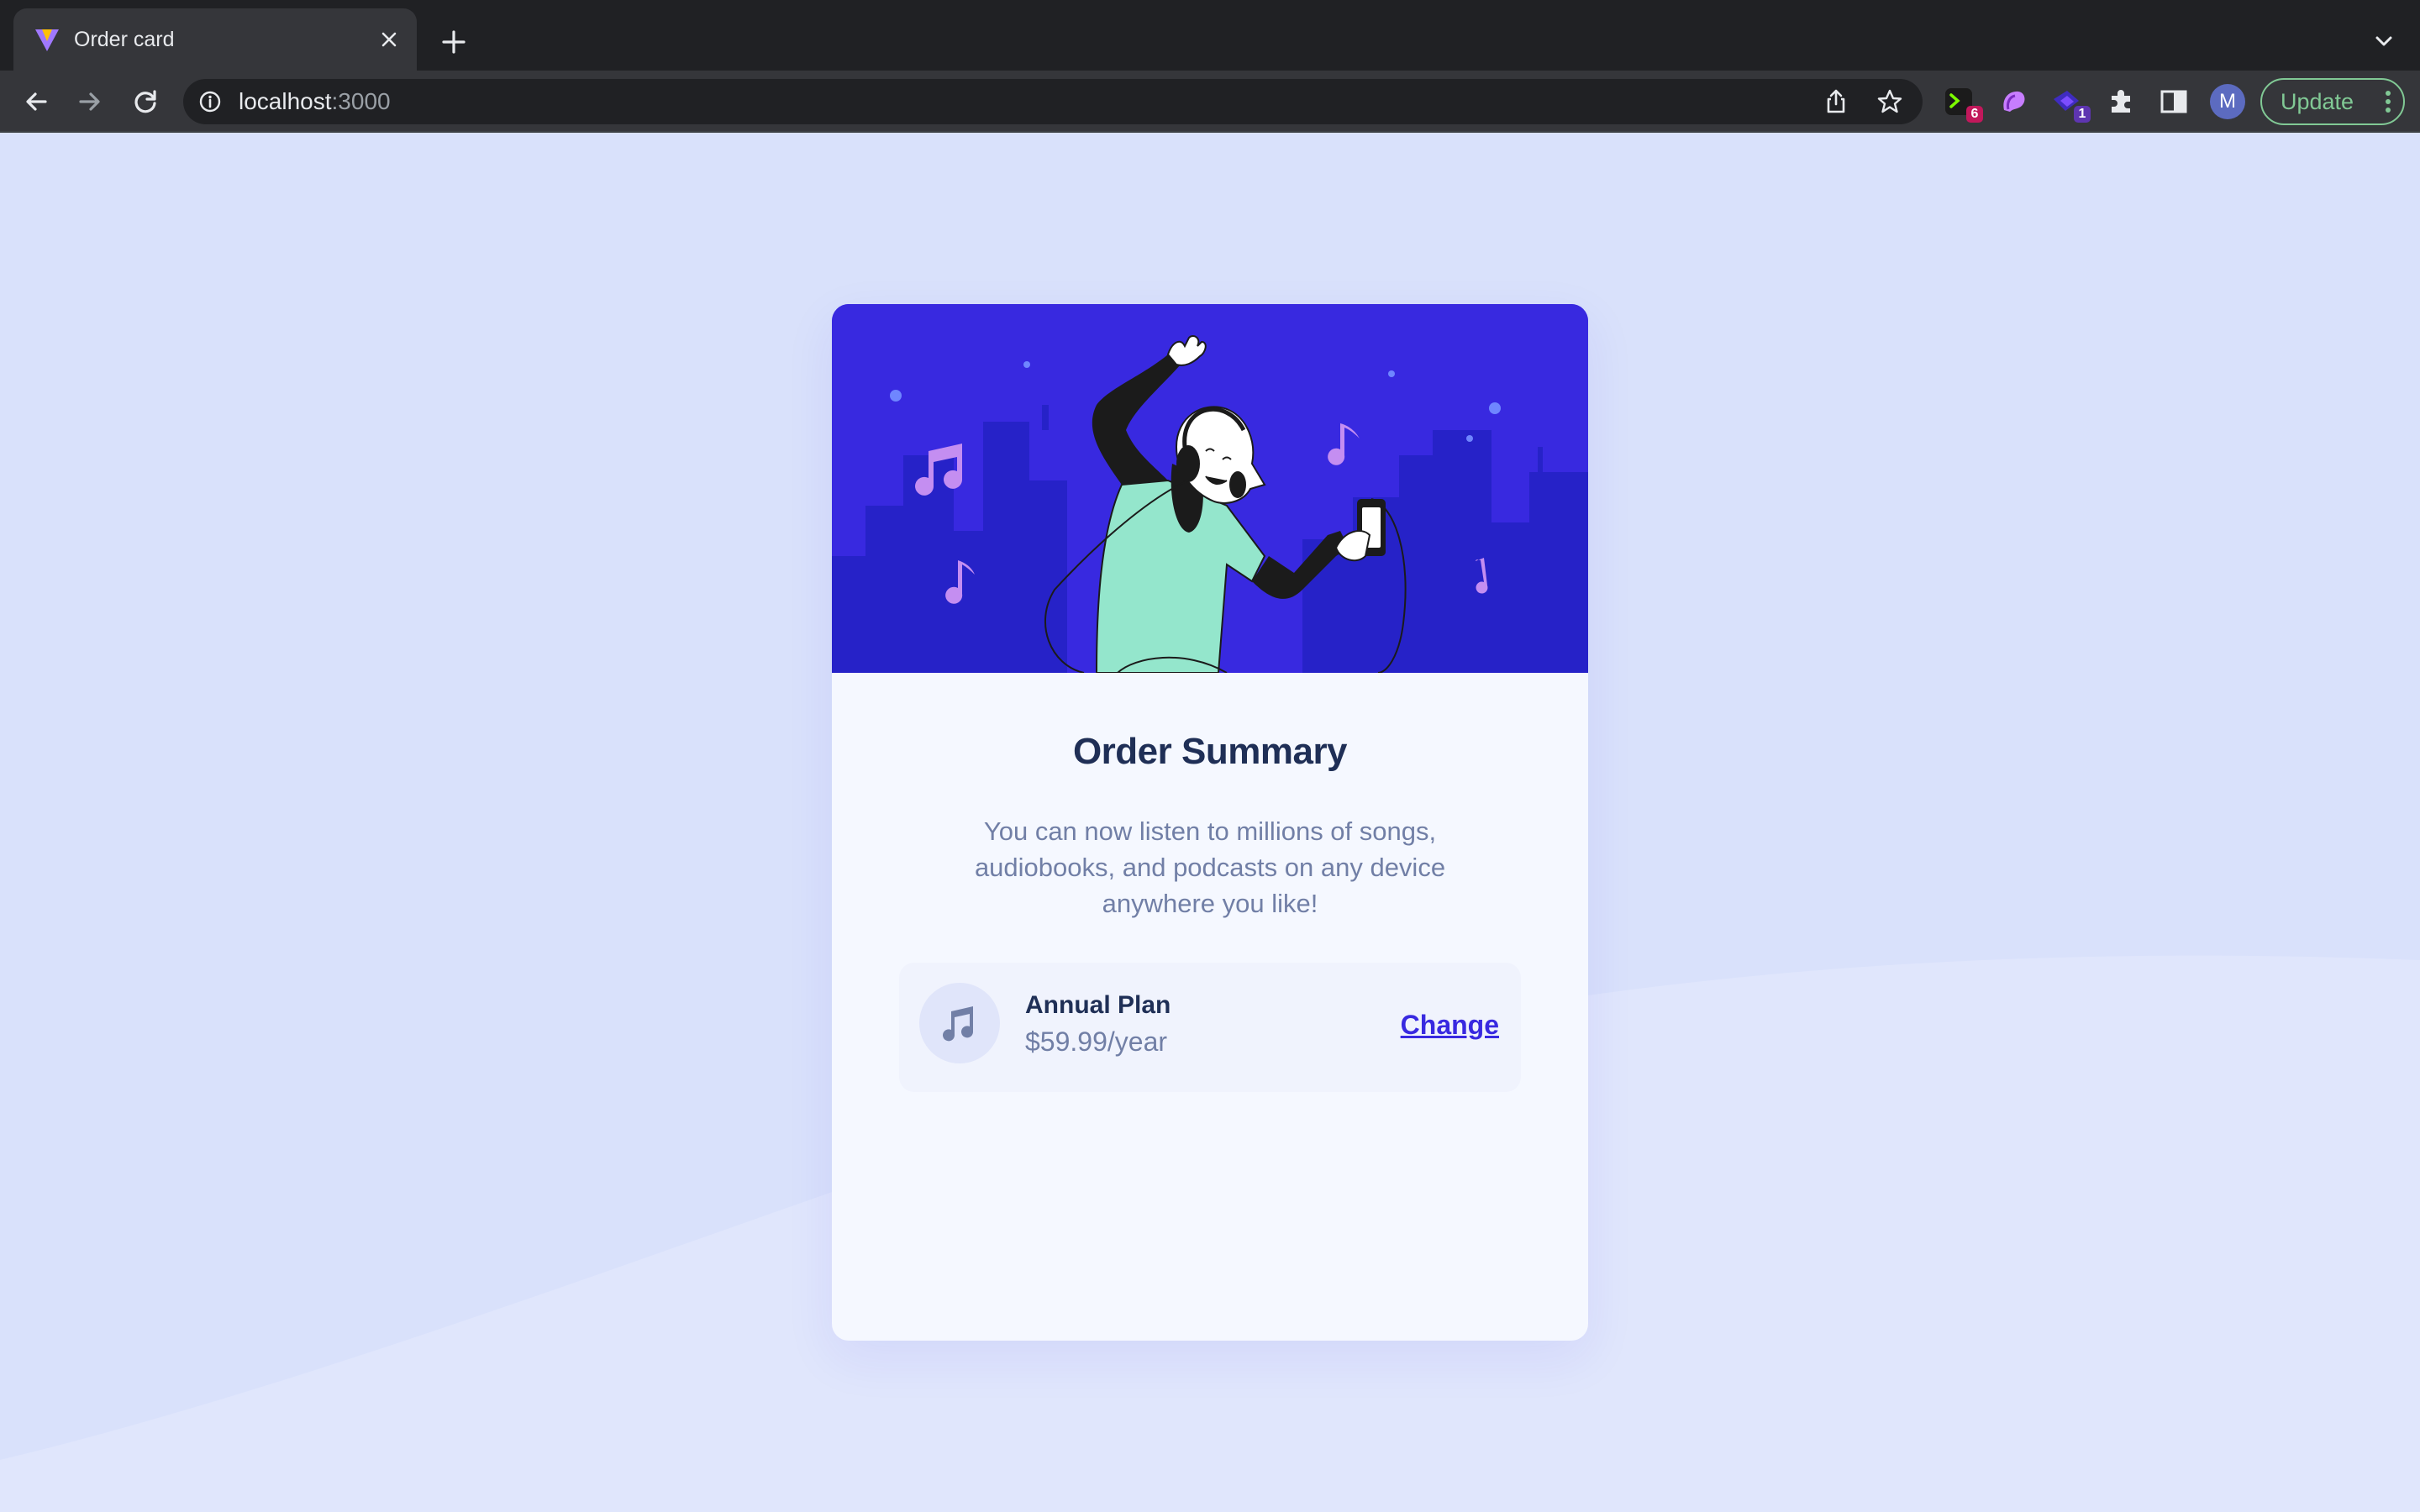 The height and width of the screenshot is (1512, 2420). Describe the element at coordinates (1210, 1027) in the screenshot. I see `plan-summary: Annual Plan $59.99/year Change` at that location.